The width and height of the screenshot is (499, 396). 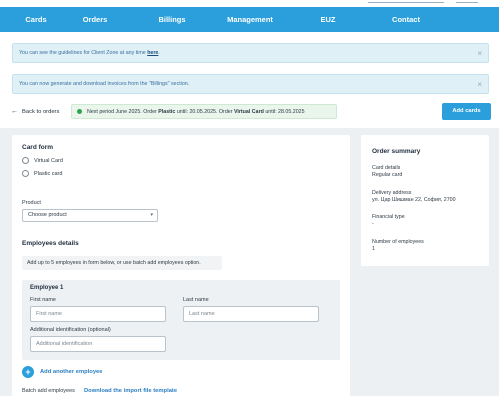 What do you see at coordinates (388, 217) in the screenshot?
I see `summary-financial-label: Financial type` at bounding box center [388, 217].